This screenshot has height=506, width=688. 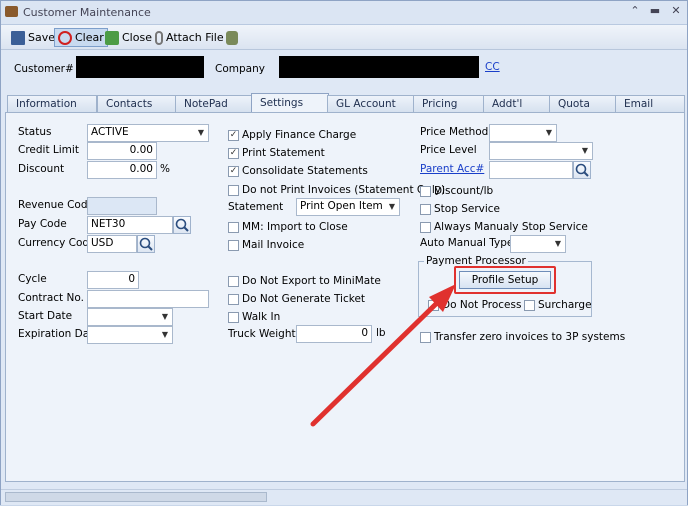 What do you see at coordinates (87, 12) in the screenshot?
I see `window-title: Customer Maintenance` at bounding box center [87, 12].